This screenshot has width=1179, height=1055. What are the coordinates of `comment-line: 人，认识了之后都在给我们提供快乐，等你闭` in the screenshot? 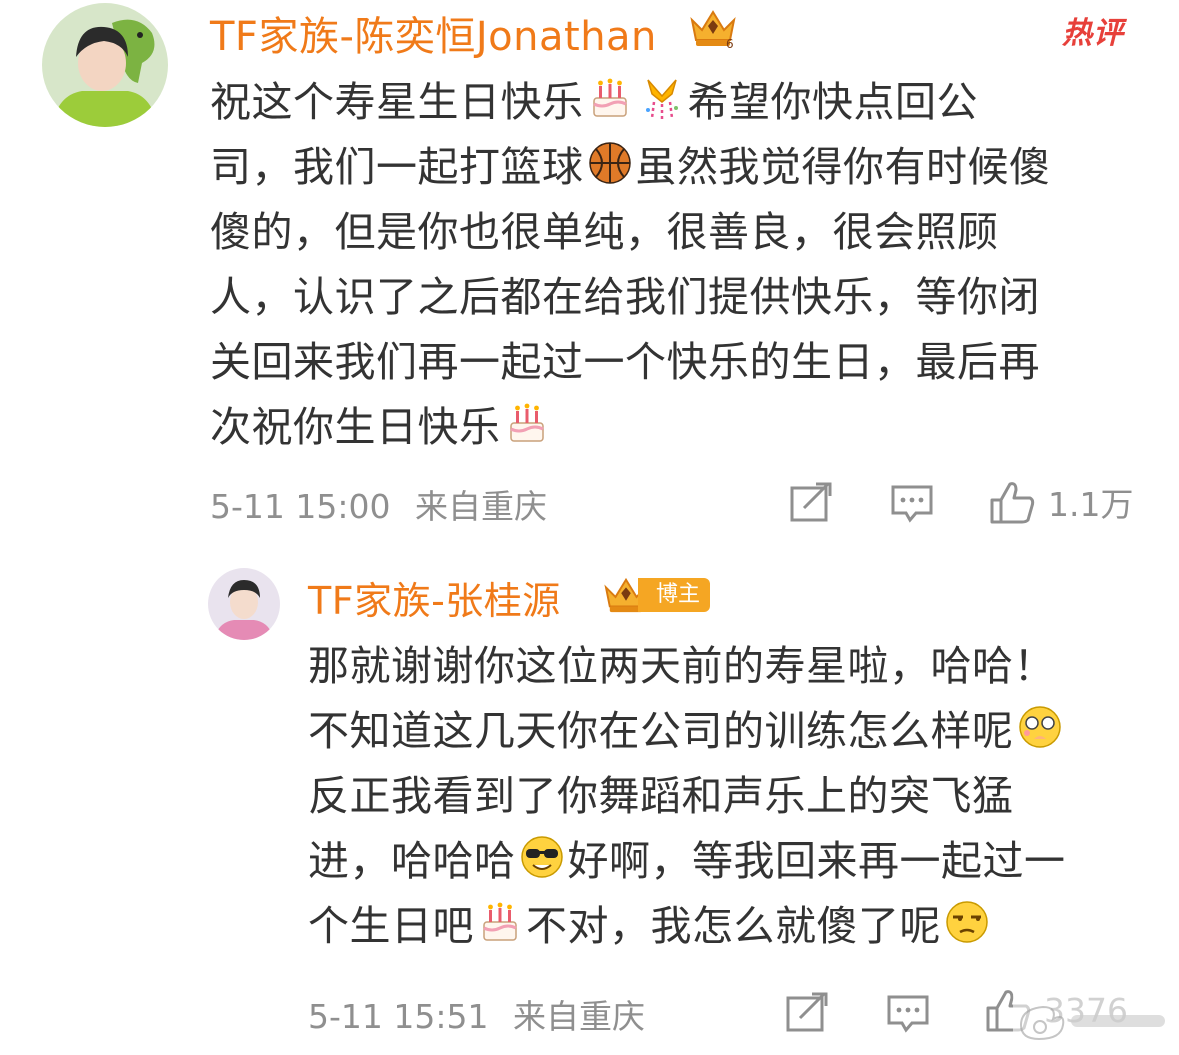 It's located at (680, 297).